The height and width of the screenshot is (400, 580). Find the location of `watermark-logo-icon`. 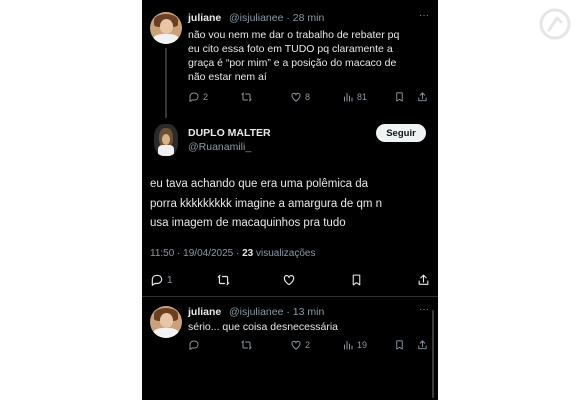

watermark-logo-icon is located at coordinates (555, 24).